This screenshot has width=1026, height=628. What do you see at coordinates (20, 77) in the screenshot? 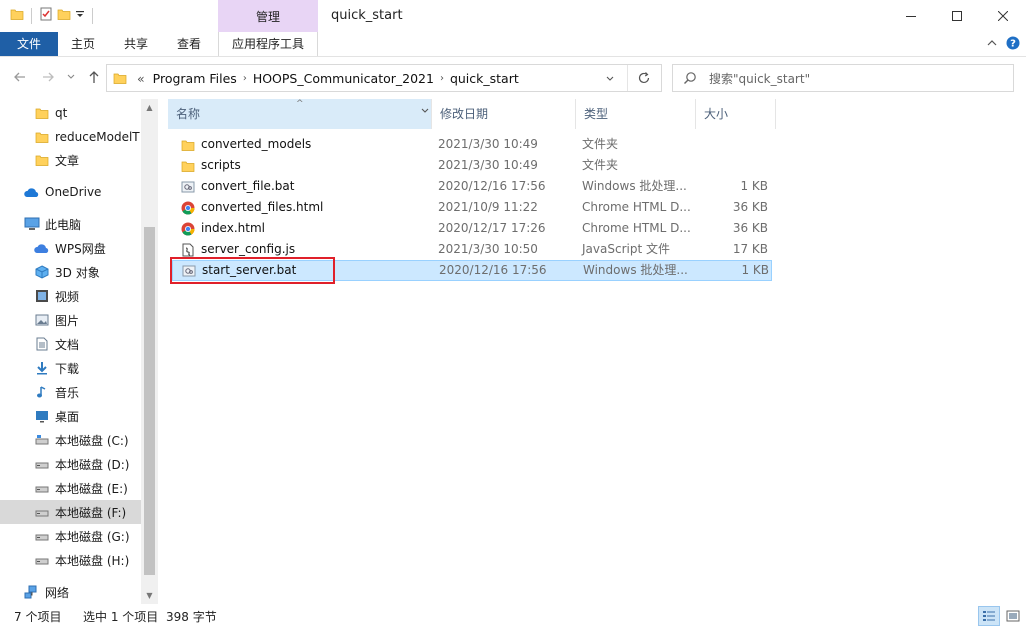
I see `back-button` at bounding box center [20, 77].